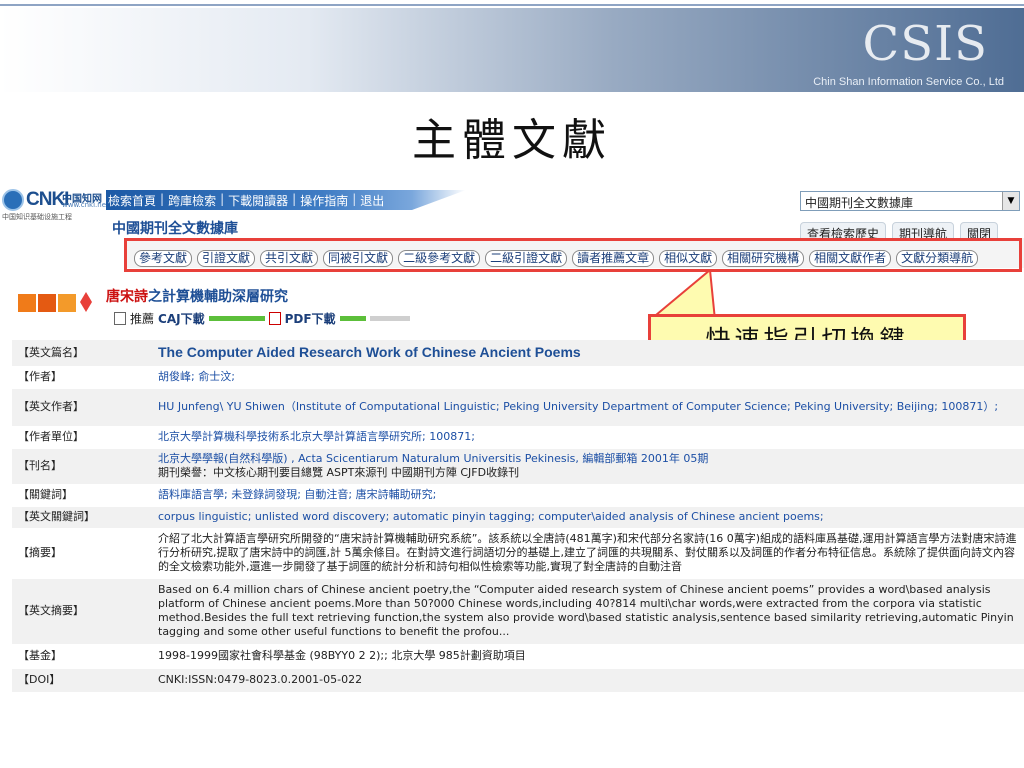  What do you see at coordinates (181, 318) in the screenshot?
I see `caj-download-link: CAJ下載` at bounding box center [181, 318].